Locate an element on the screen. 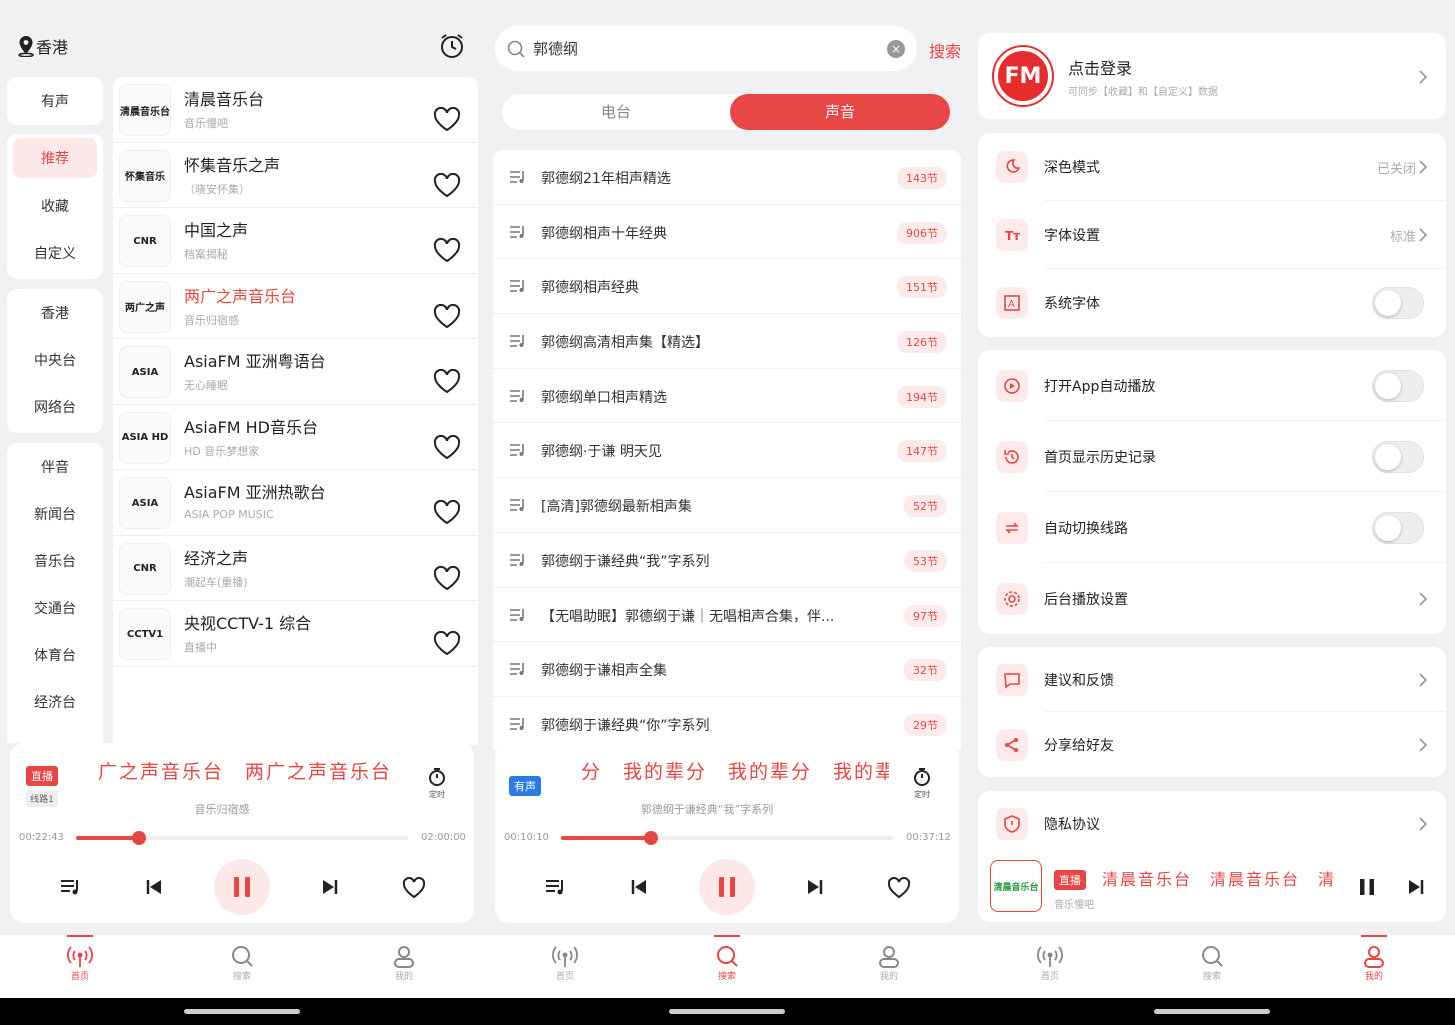 The width and height of the screenshot is (1455, 1025). station-row: ASIA AsiaFM 亚洲热歌台 ASIA POP MUSIC is located at coordinates (295, 503).